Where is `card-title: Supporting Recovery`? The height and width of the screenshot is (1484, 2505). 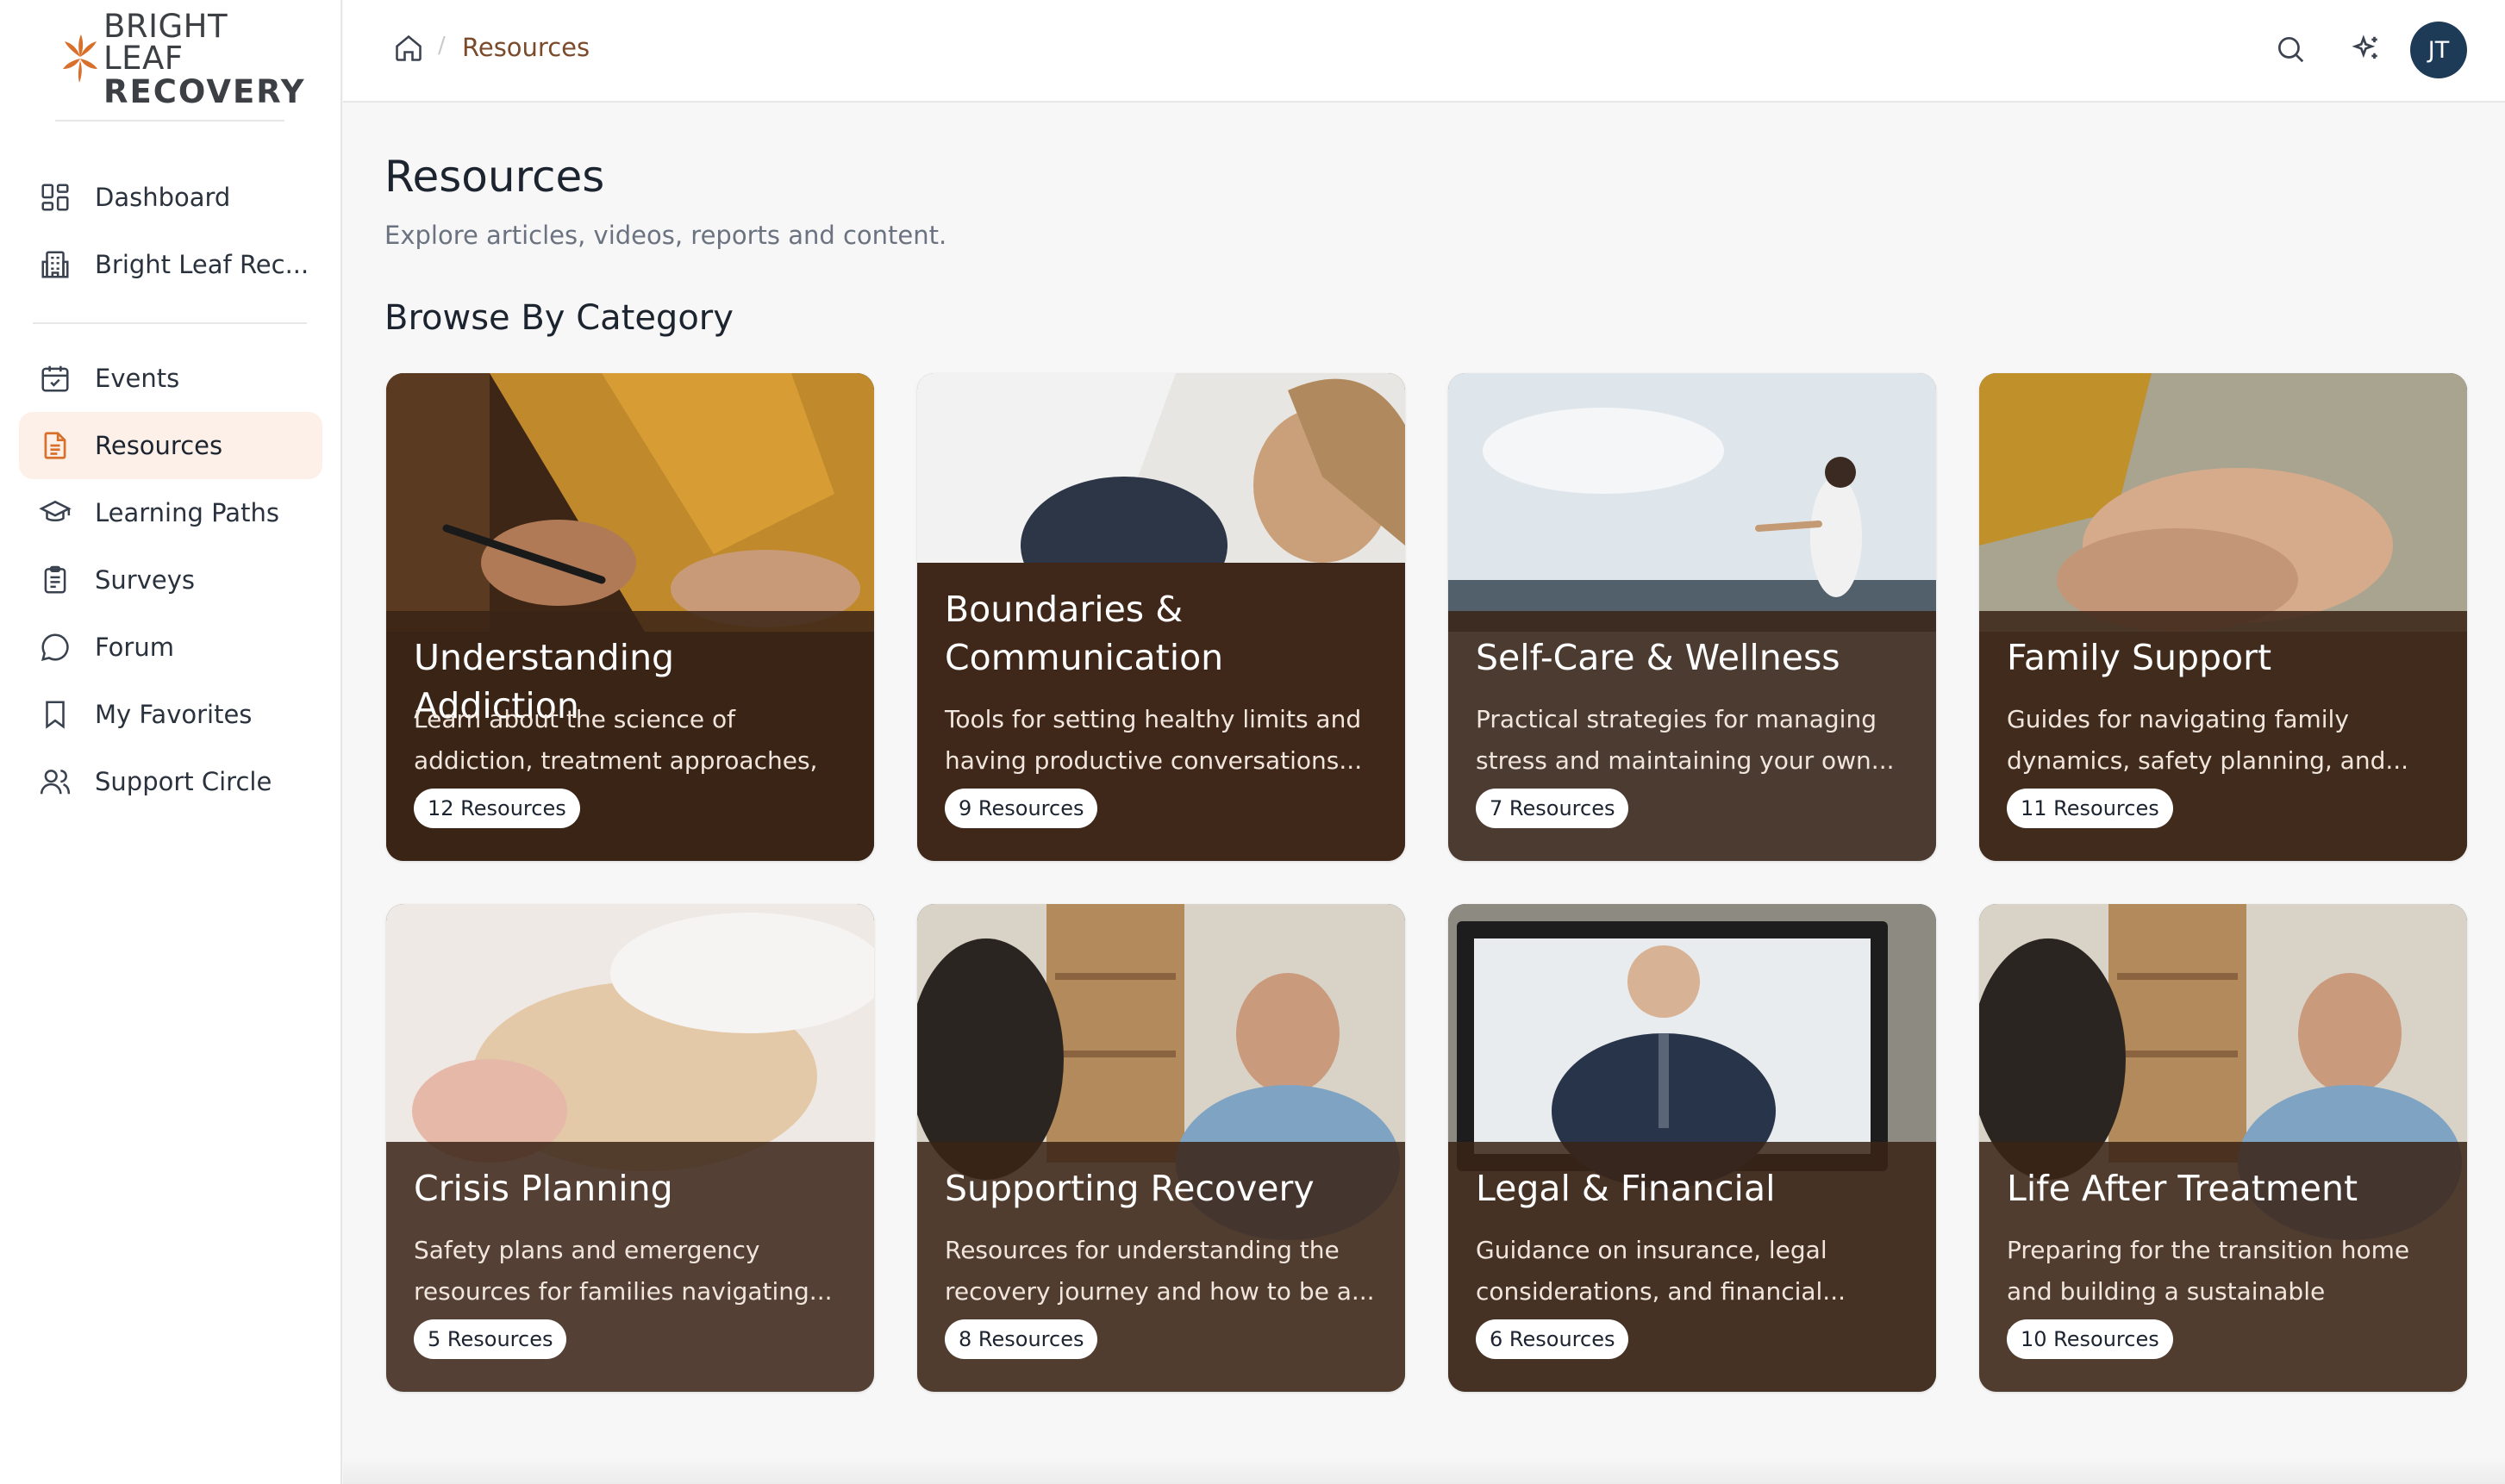 card-title: Supporting Recovery is located at coordinates (1130, 1188).